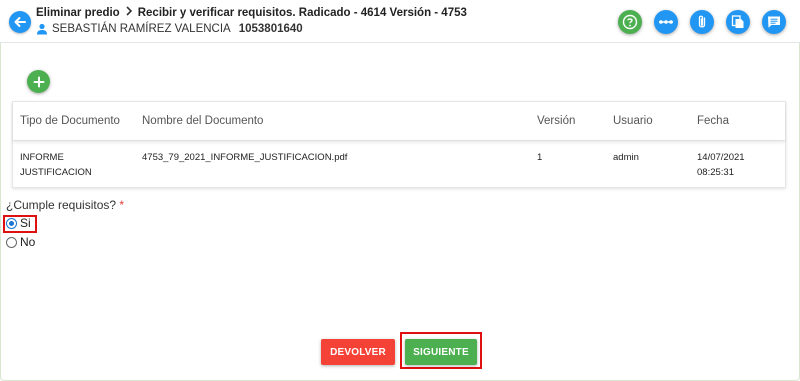  What do you see at coordinates (70, 121) in the screenshot?
I see `column-header-tipo: Tipo de Documento` at bounding box center [70, 121].